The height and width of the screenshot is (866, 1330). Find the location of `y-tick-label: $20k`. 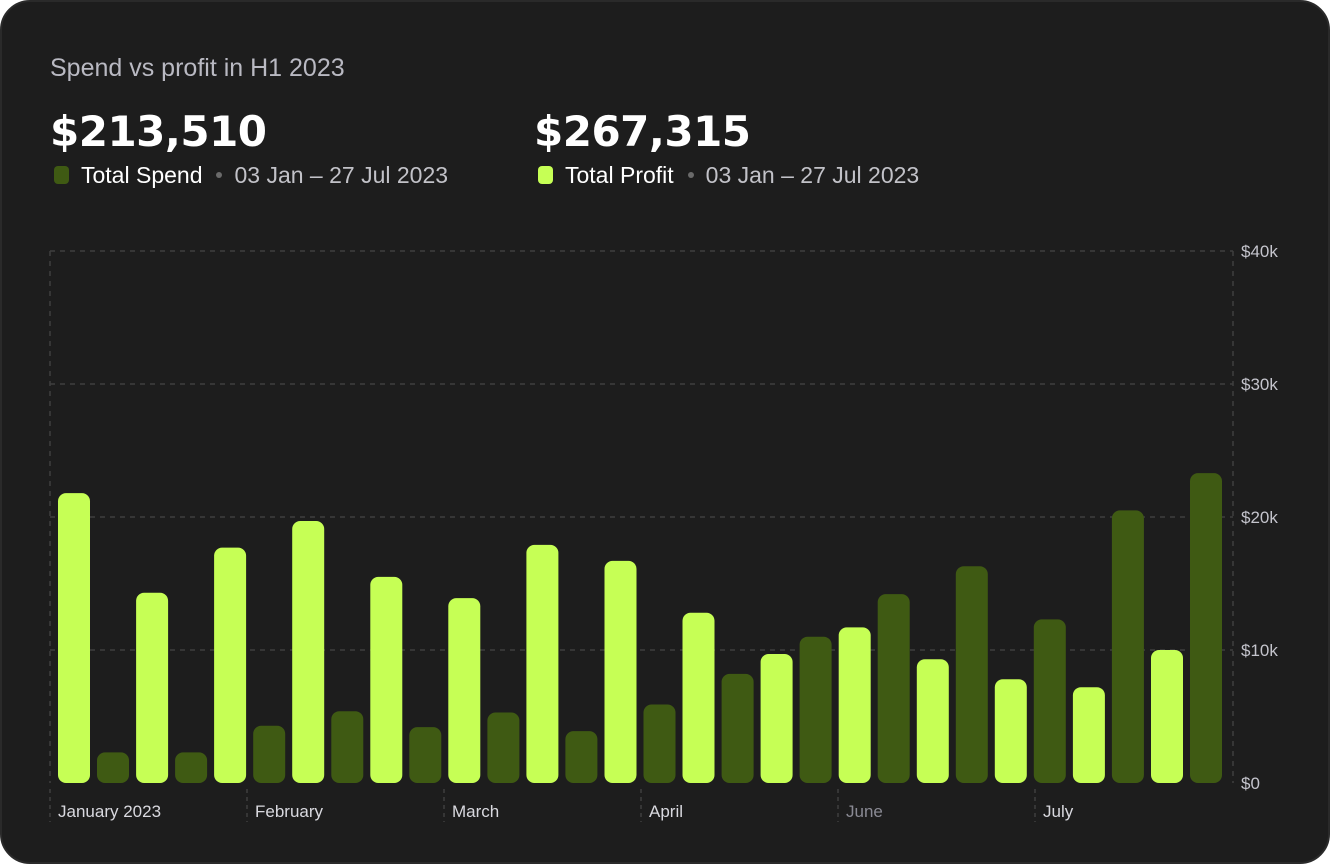

y-tick-label: $20k is located at coordinates (1259, 517).